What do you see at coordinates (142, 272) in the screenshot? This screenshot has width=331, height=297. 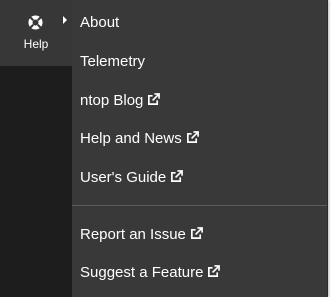 I see `menu-item-label: Suggest a Feature` at bounding box center [142, 272].